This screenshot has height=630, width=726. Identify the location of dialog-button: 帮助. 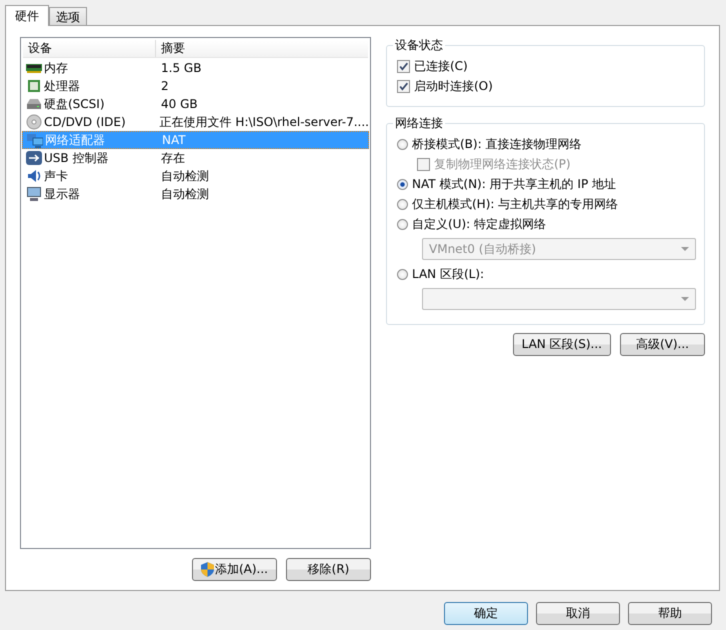
(670, 613).